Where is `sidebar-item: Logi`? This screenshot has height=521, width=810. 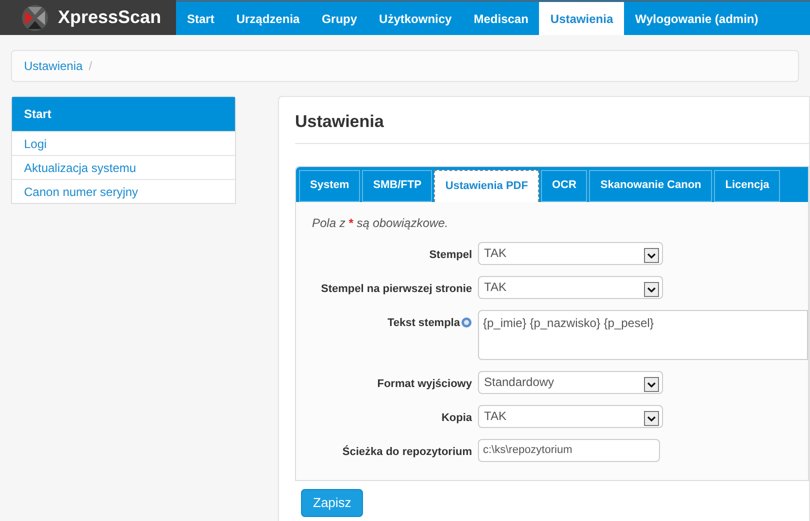 sidebar-item: Logi is located at coordinates (123, 143).